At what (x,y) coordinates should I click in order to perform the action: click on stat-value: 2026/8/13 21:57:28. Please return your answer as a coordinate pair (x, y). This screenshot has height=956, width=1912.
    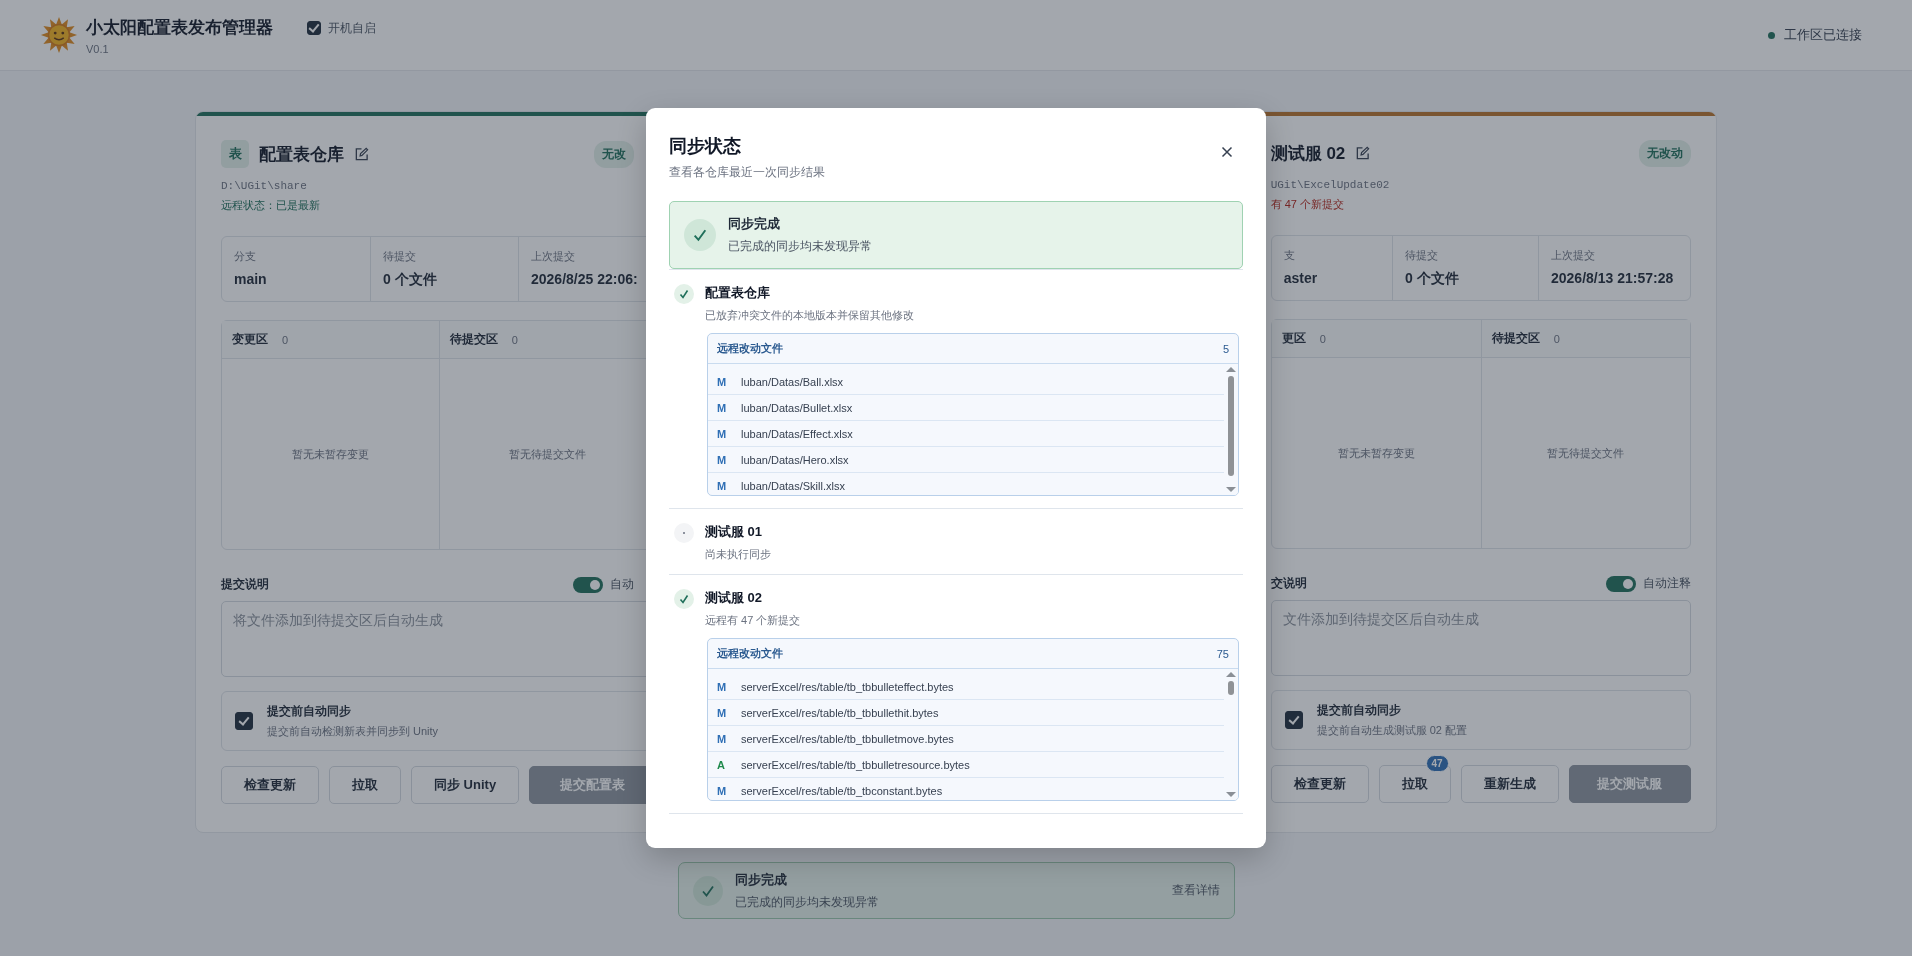
    Looking at the image, I should click on (1613, 278).